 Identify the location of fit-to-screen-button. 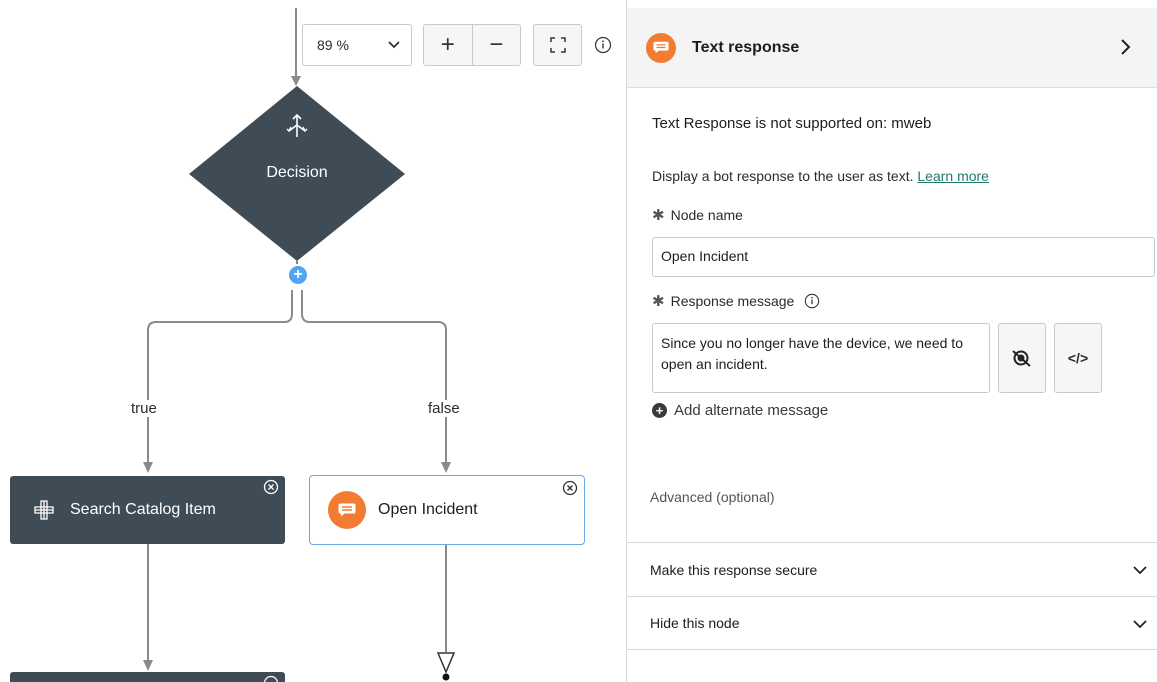
(557, 45).